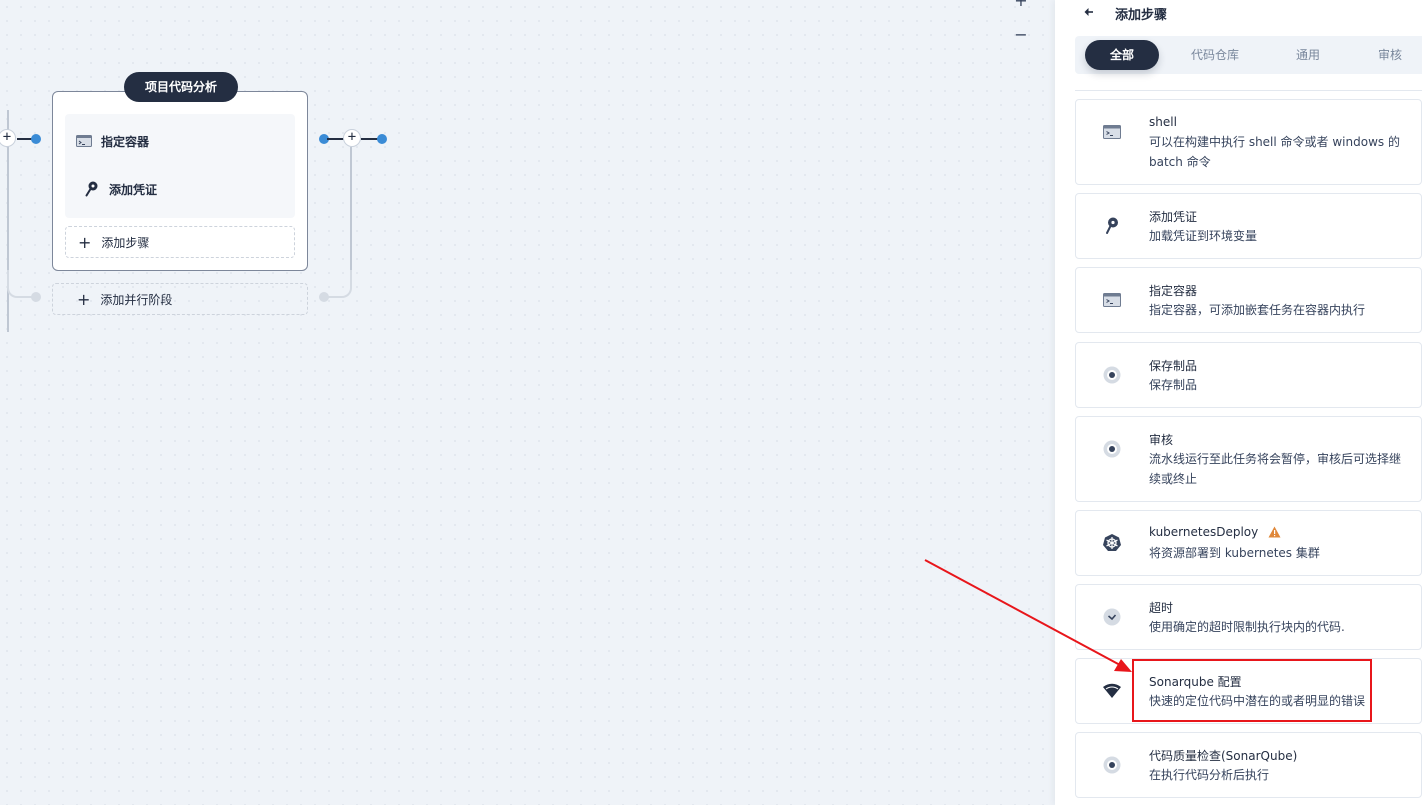 The height and width of the screenshot is (805, 1422). Describe the element at coordinates (1215, 55) in the screenshot. I see `tab-code-repo: 代码仓库` at that location.